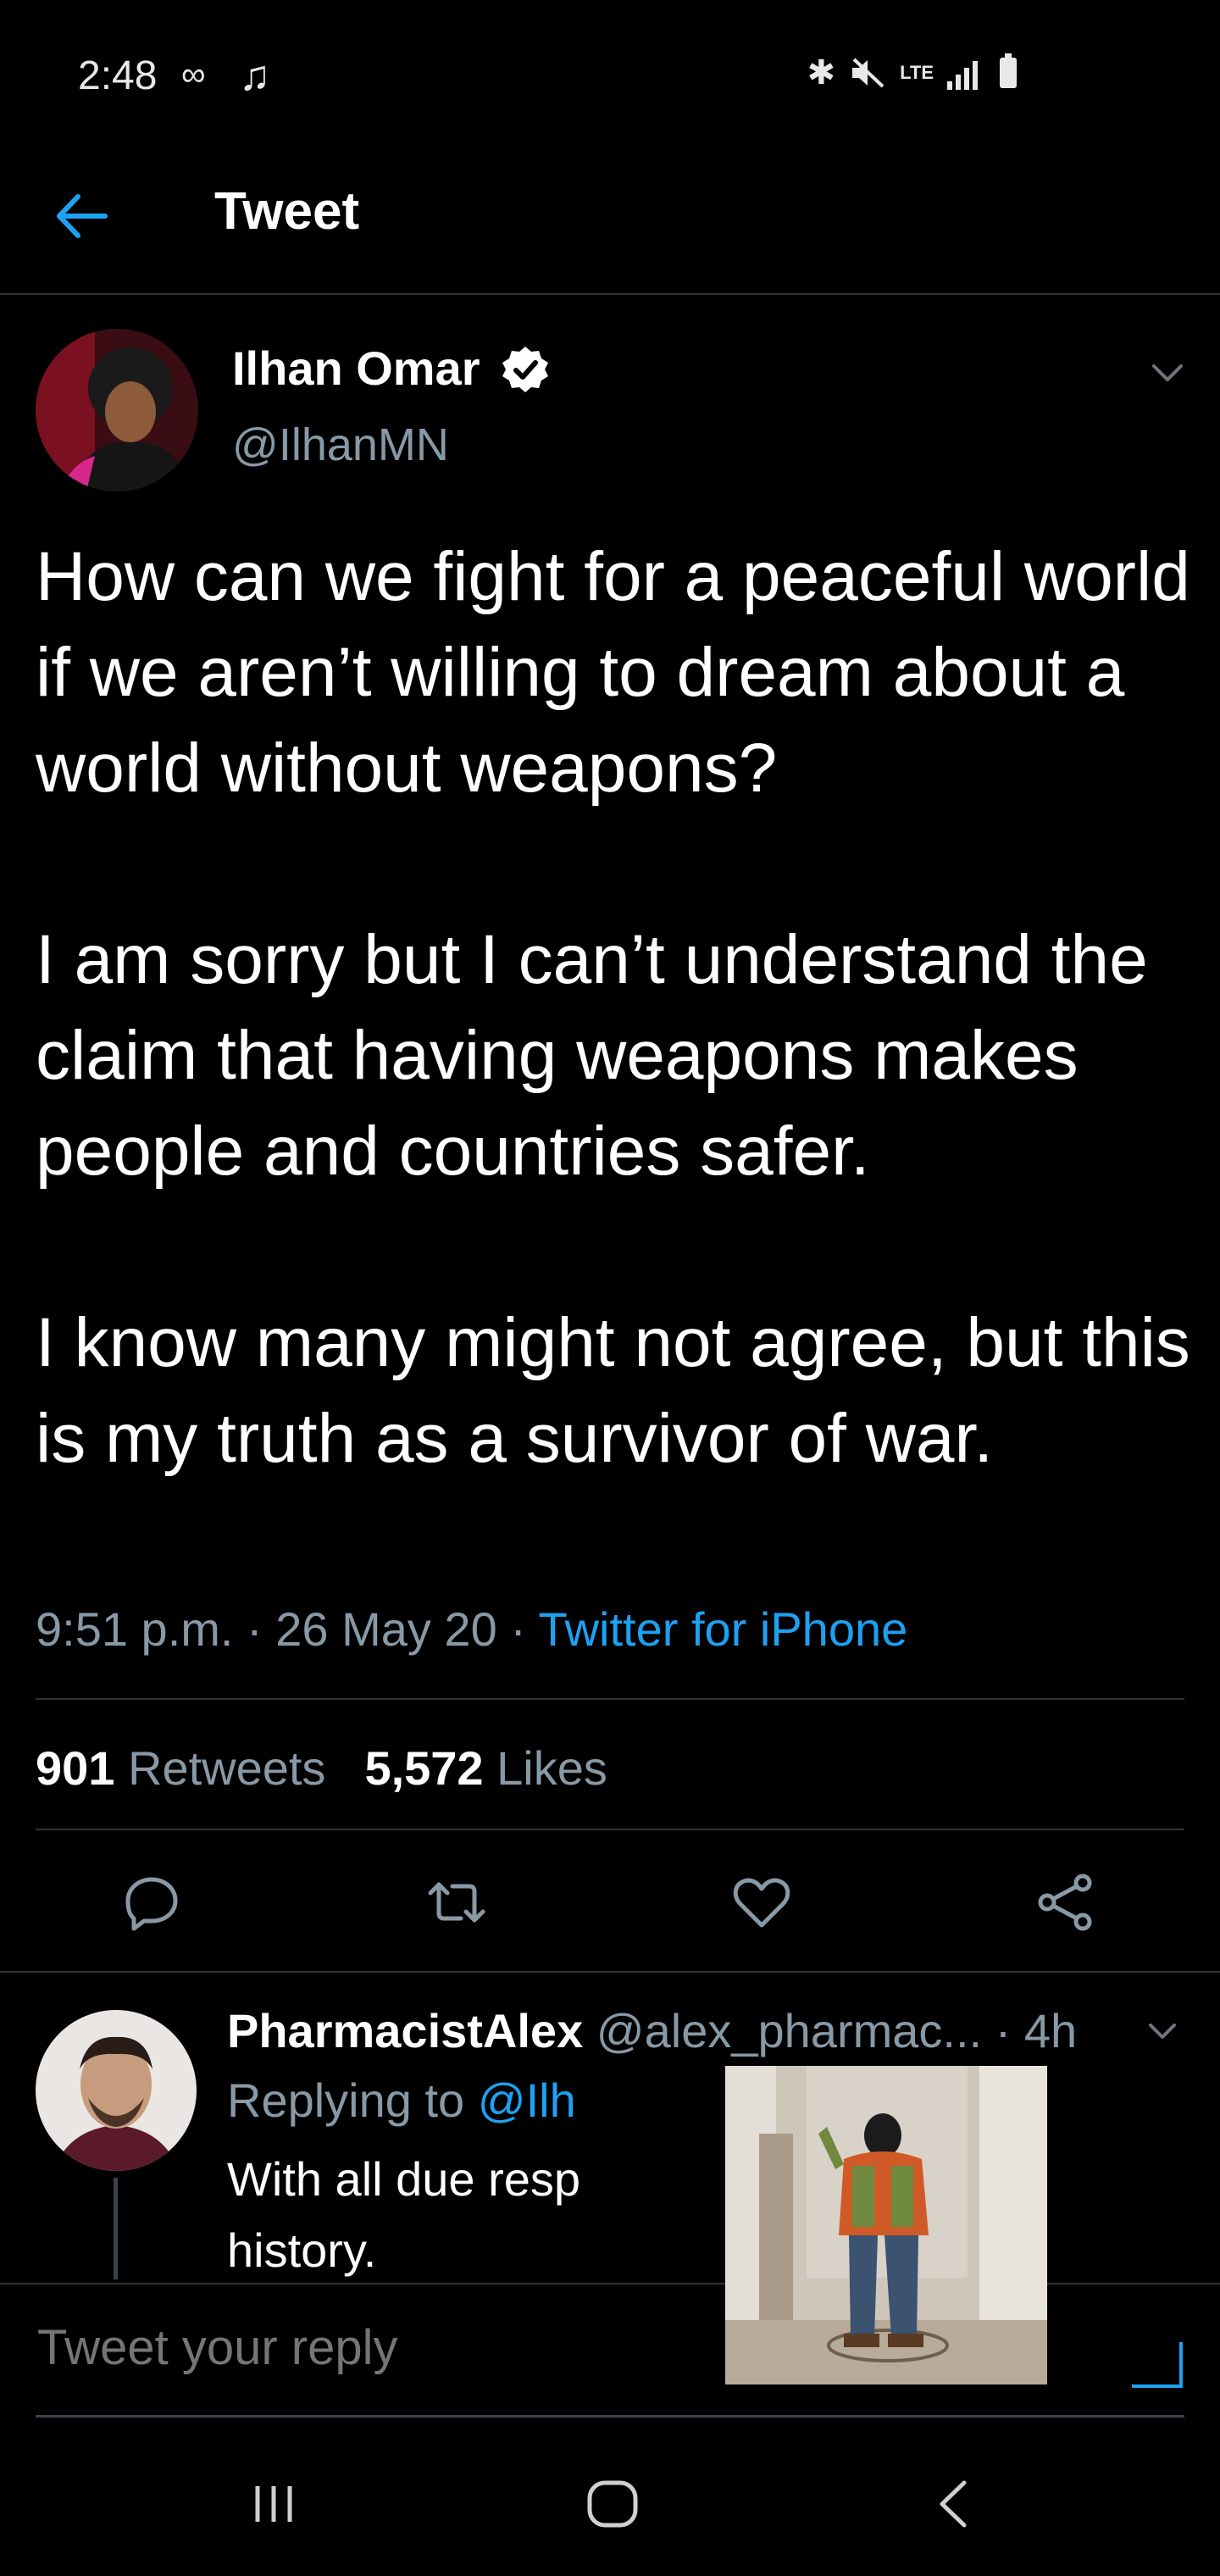 This screenshot has width=1220, height=2576. I want to click on share-icon, so click(1065, 1902).